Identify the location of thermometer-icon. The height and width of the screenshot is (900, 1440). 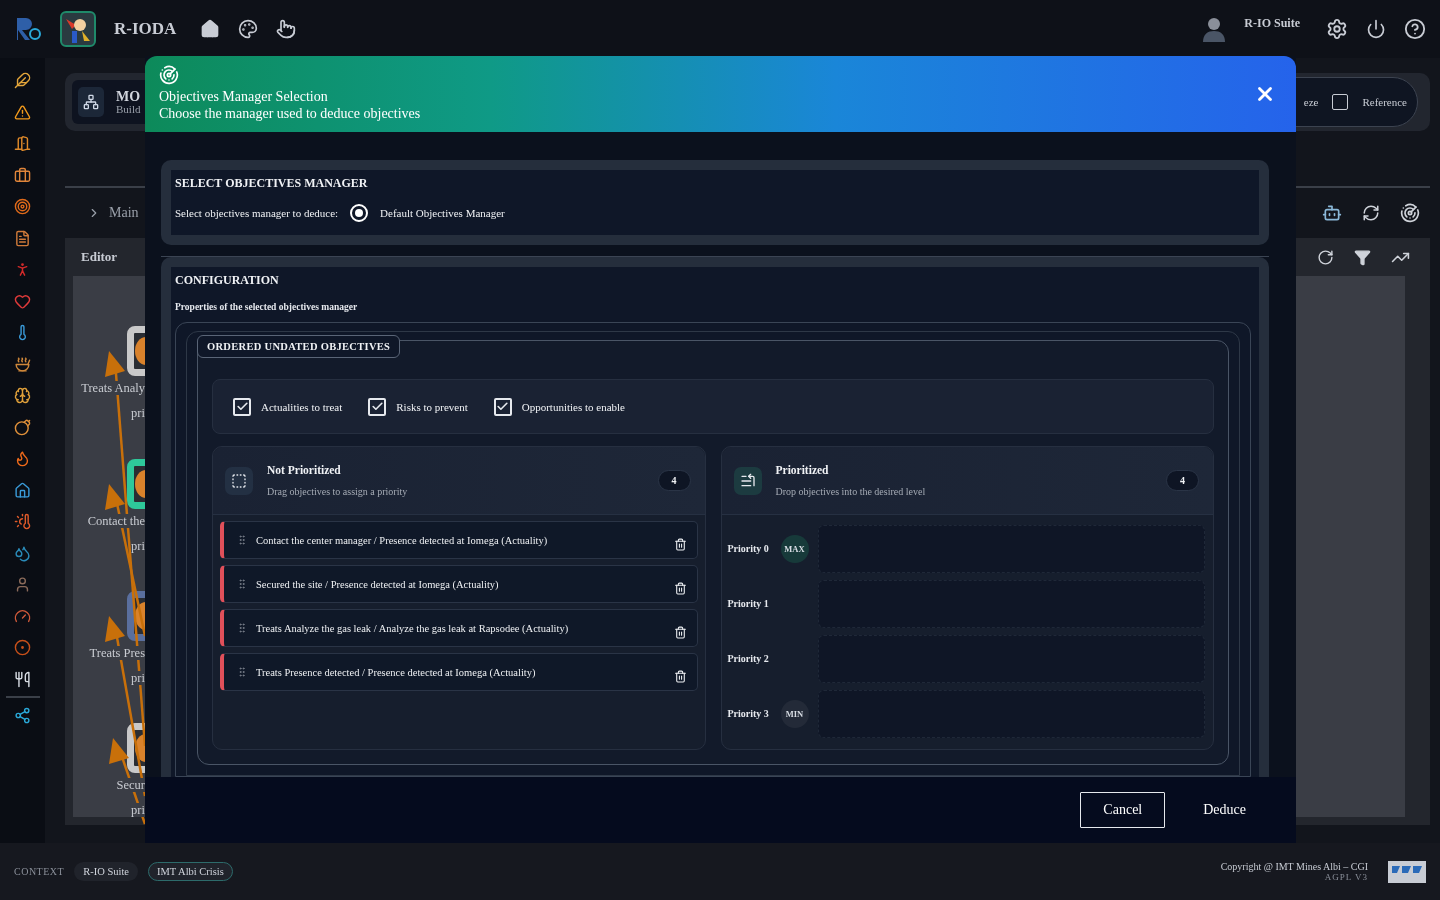
(22, 521).